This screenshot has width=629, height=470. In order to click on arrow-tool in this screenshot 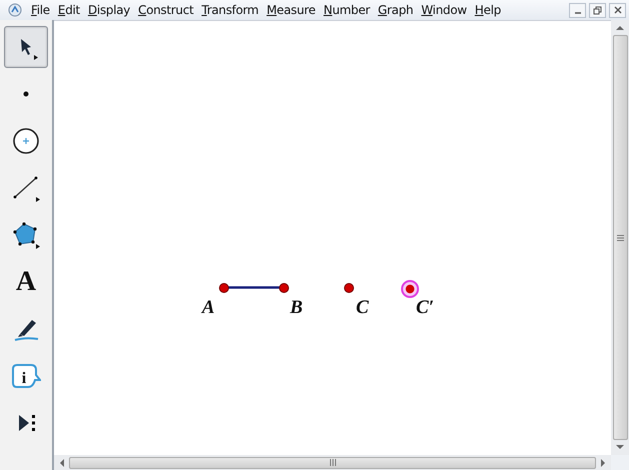, I will do `click(26, 47)`.